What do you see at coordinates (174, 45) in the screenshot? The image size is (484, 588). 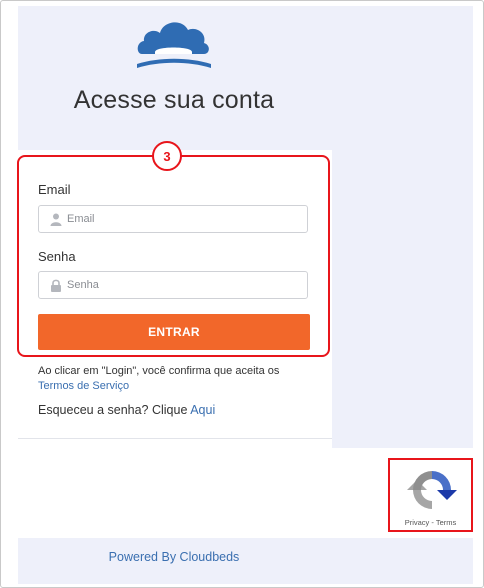 I see `cloudbeds-logo-icon` at bounding box center [174, 45].